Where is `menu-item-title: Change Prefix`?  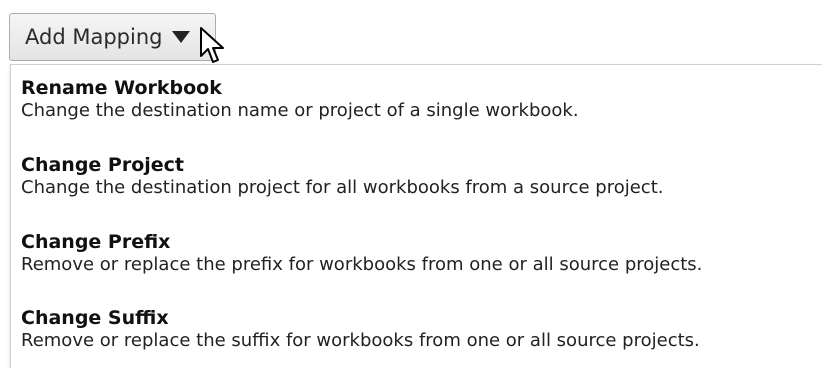
menu-item-title: Change Prefix is located at coordinates (96, 242).